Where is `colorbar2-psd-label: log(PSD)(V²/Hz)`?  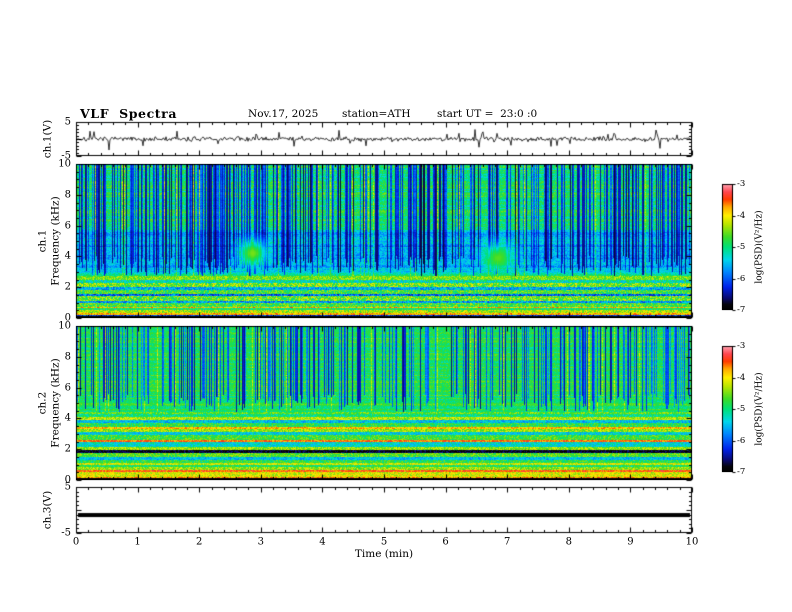
colorbar2-psd-label: log(PSD)(V²/Hz) is located at coordinates (759, 409).